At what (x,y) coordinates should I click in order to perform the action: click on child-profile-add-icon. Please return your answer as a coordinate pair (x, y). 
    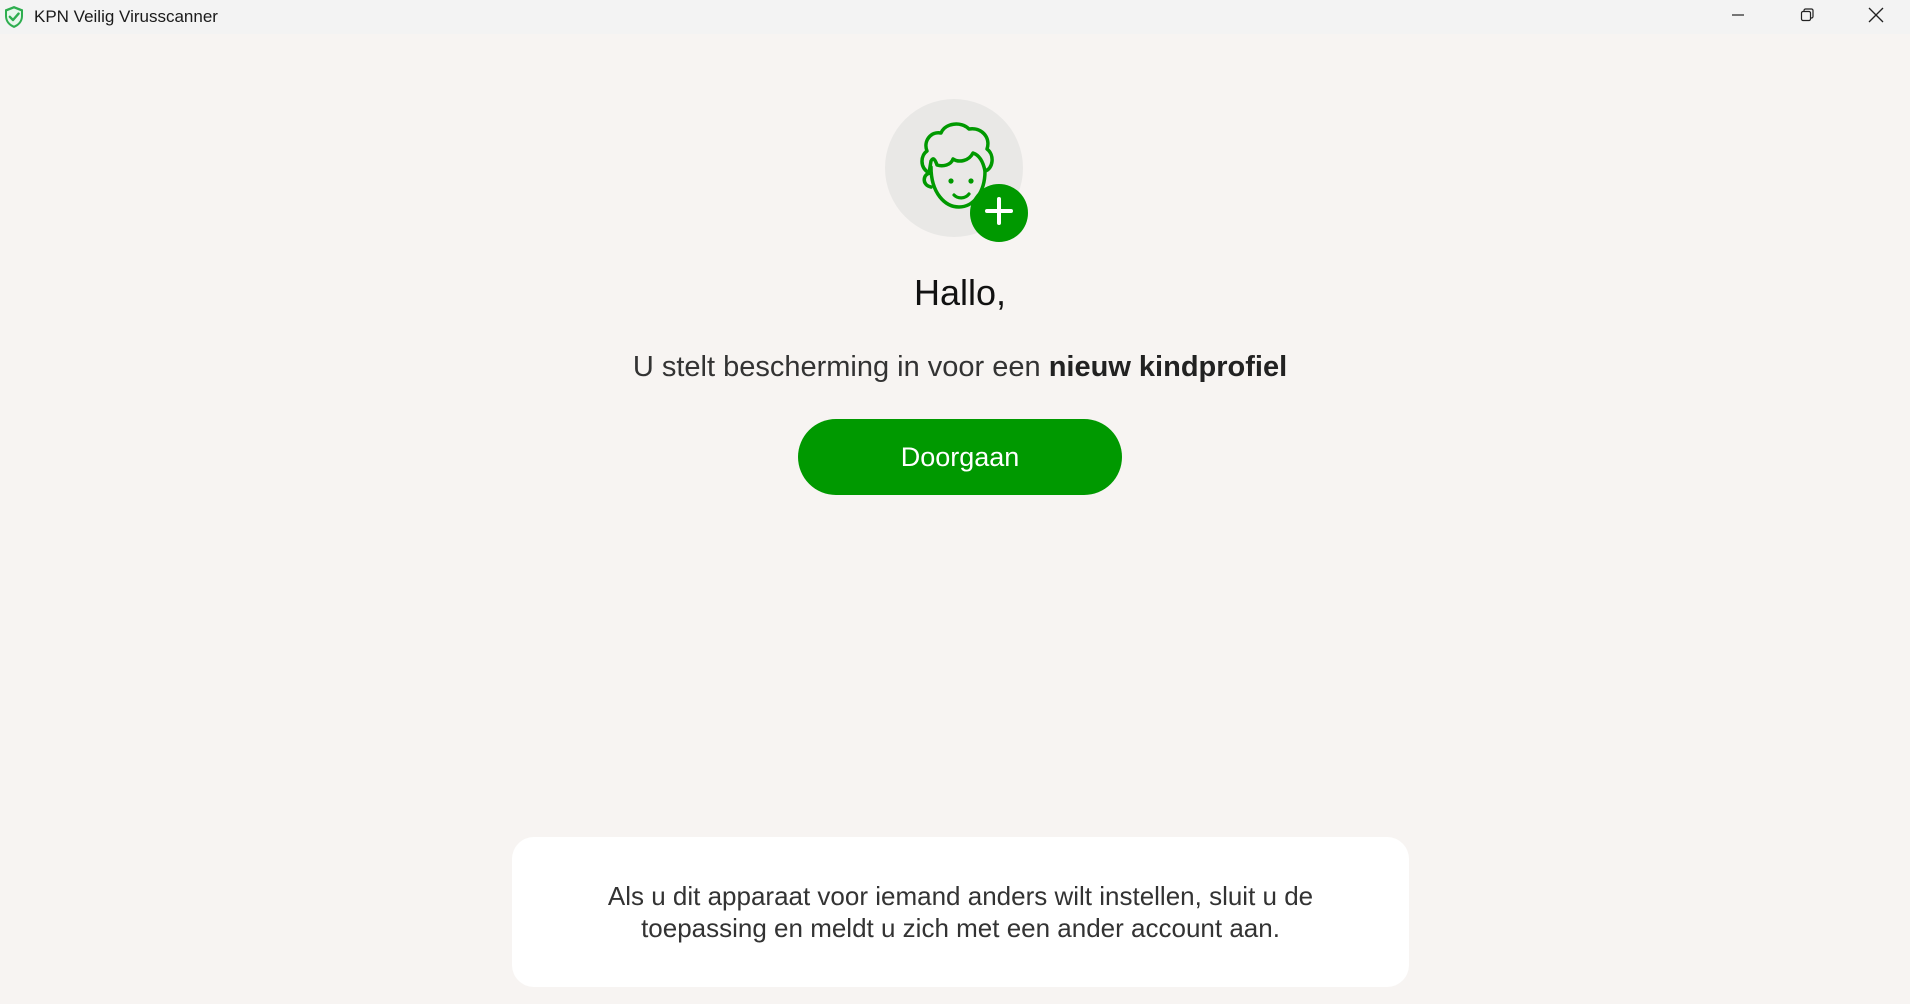
    Looking at the image, I should click on (957, 171).